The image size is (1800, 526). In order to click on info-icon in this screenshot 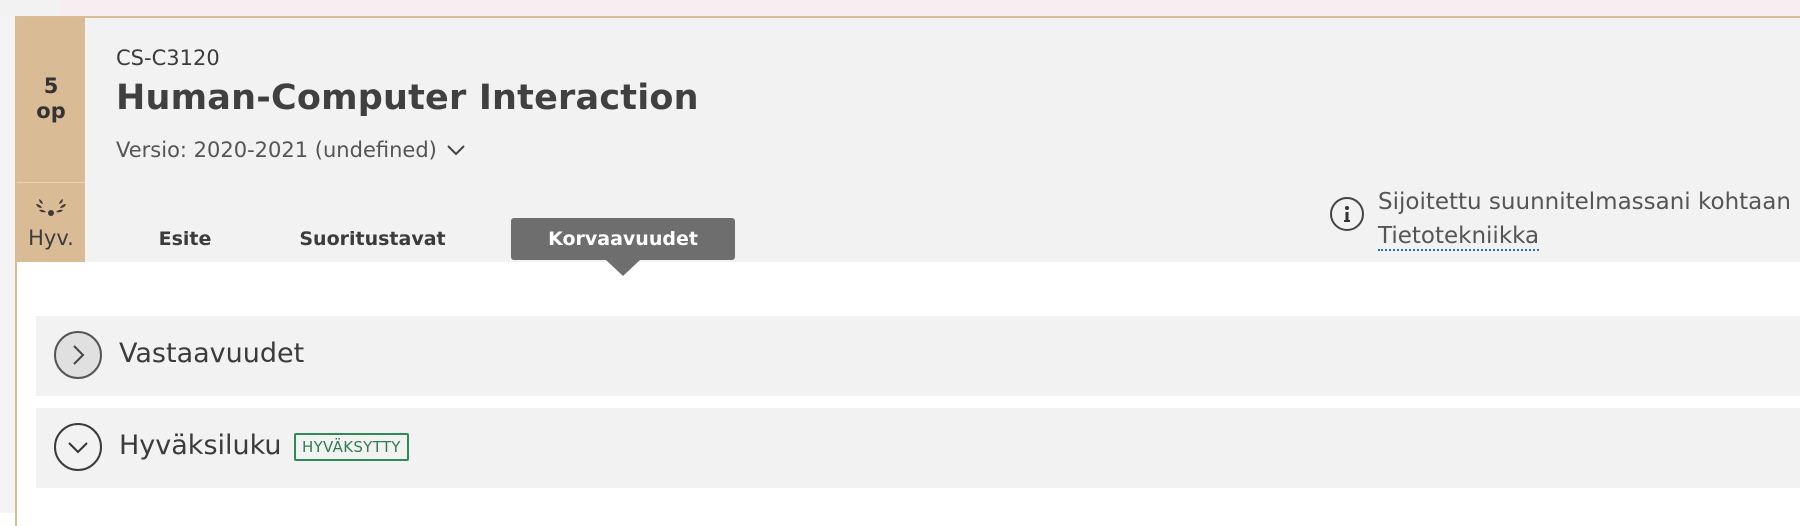, I will do `click(1347, 214)`.